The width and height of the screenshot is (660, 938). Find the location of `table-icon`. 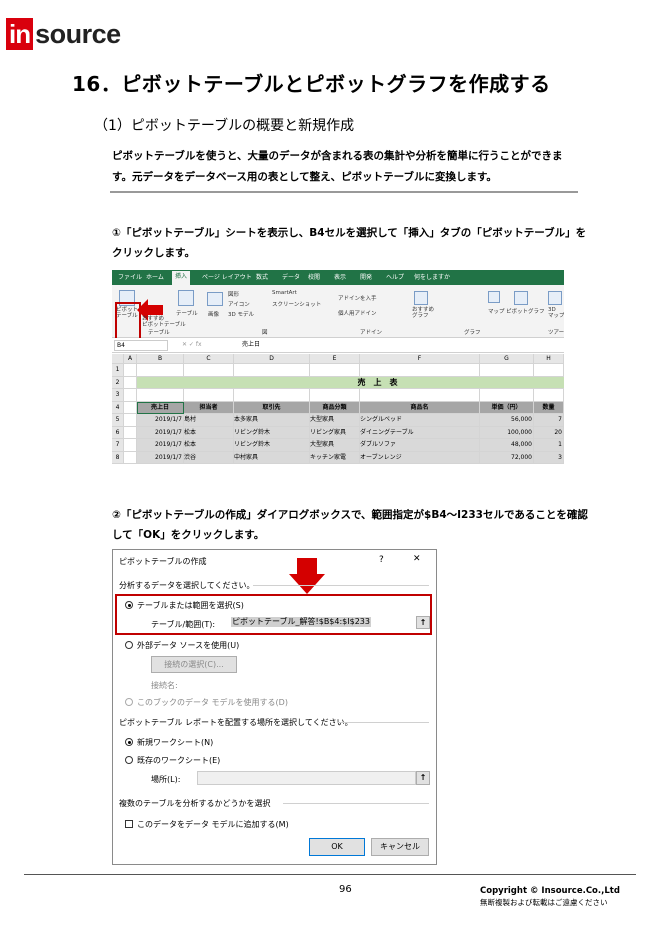

table-icon is located at coordinates (186, 298).